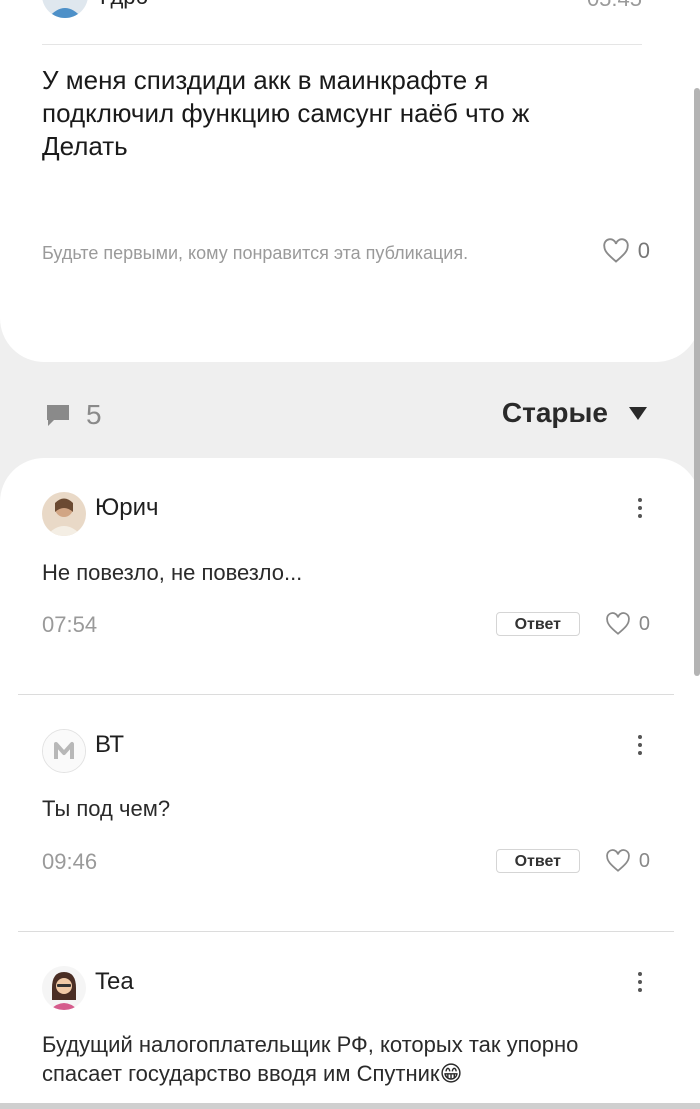 The height and width of the screenshot is (1109, 700). What do you see at coordinates (350, 1106) in the screenshot?
I see `bottom-edge` at bounding box center [350, 1106].